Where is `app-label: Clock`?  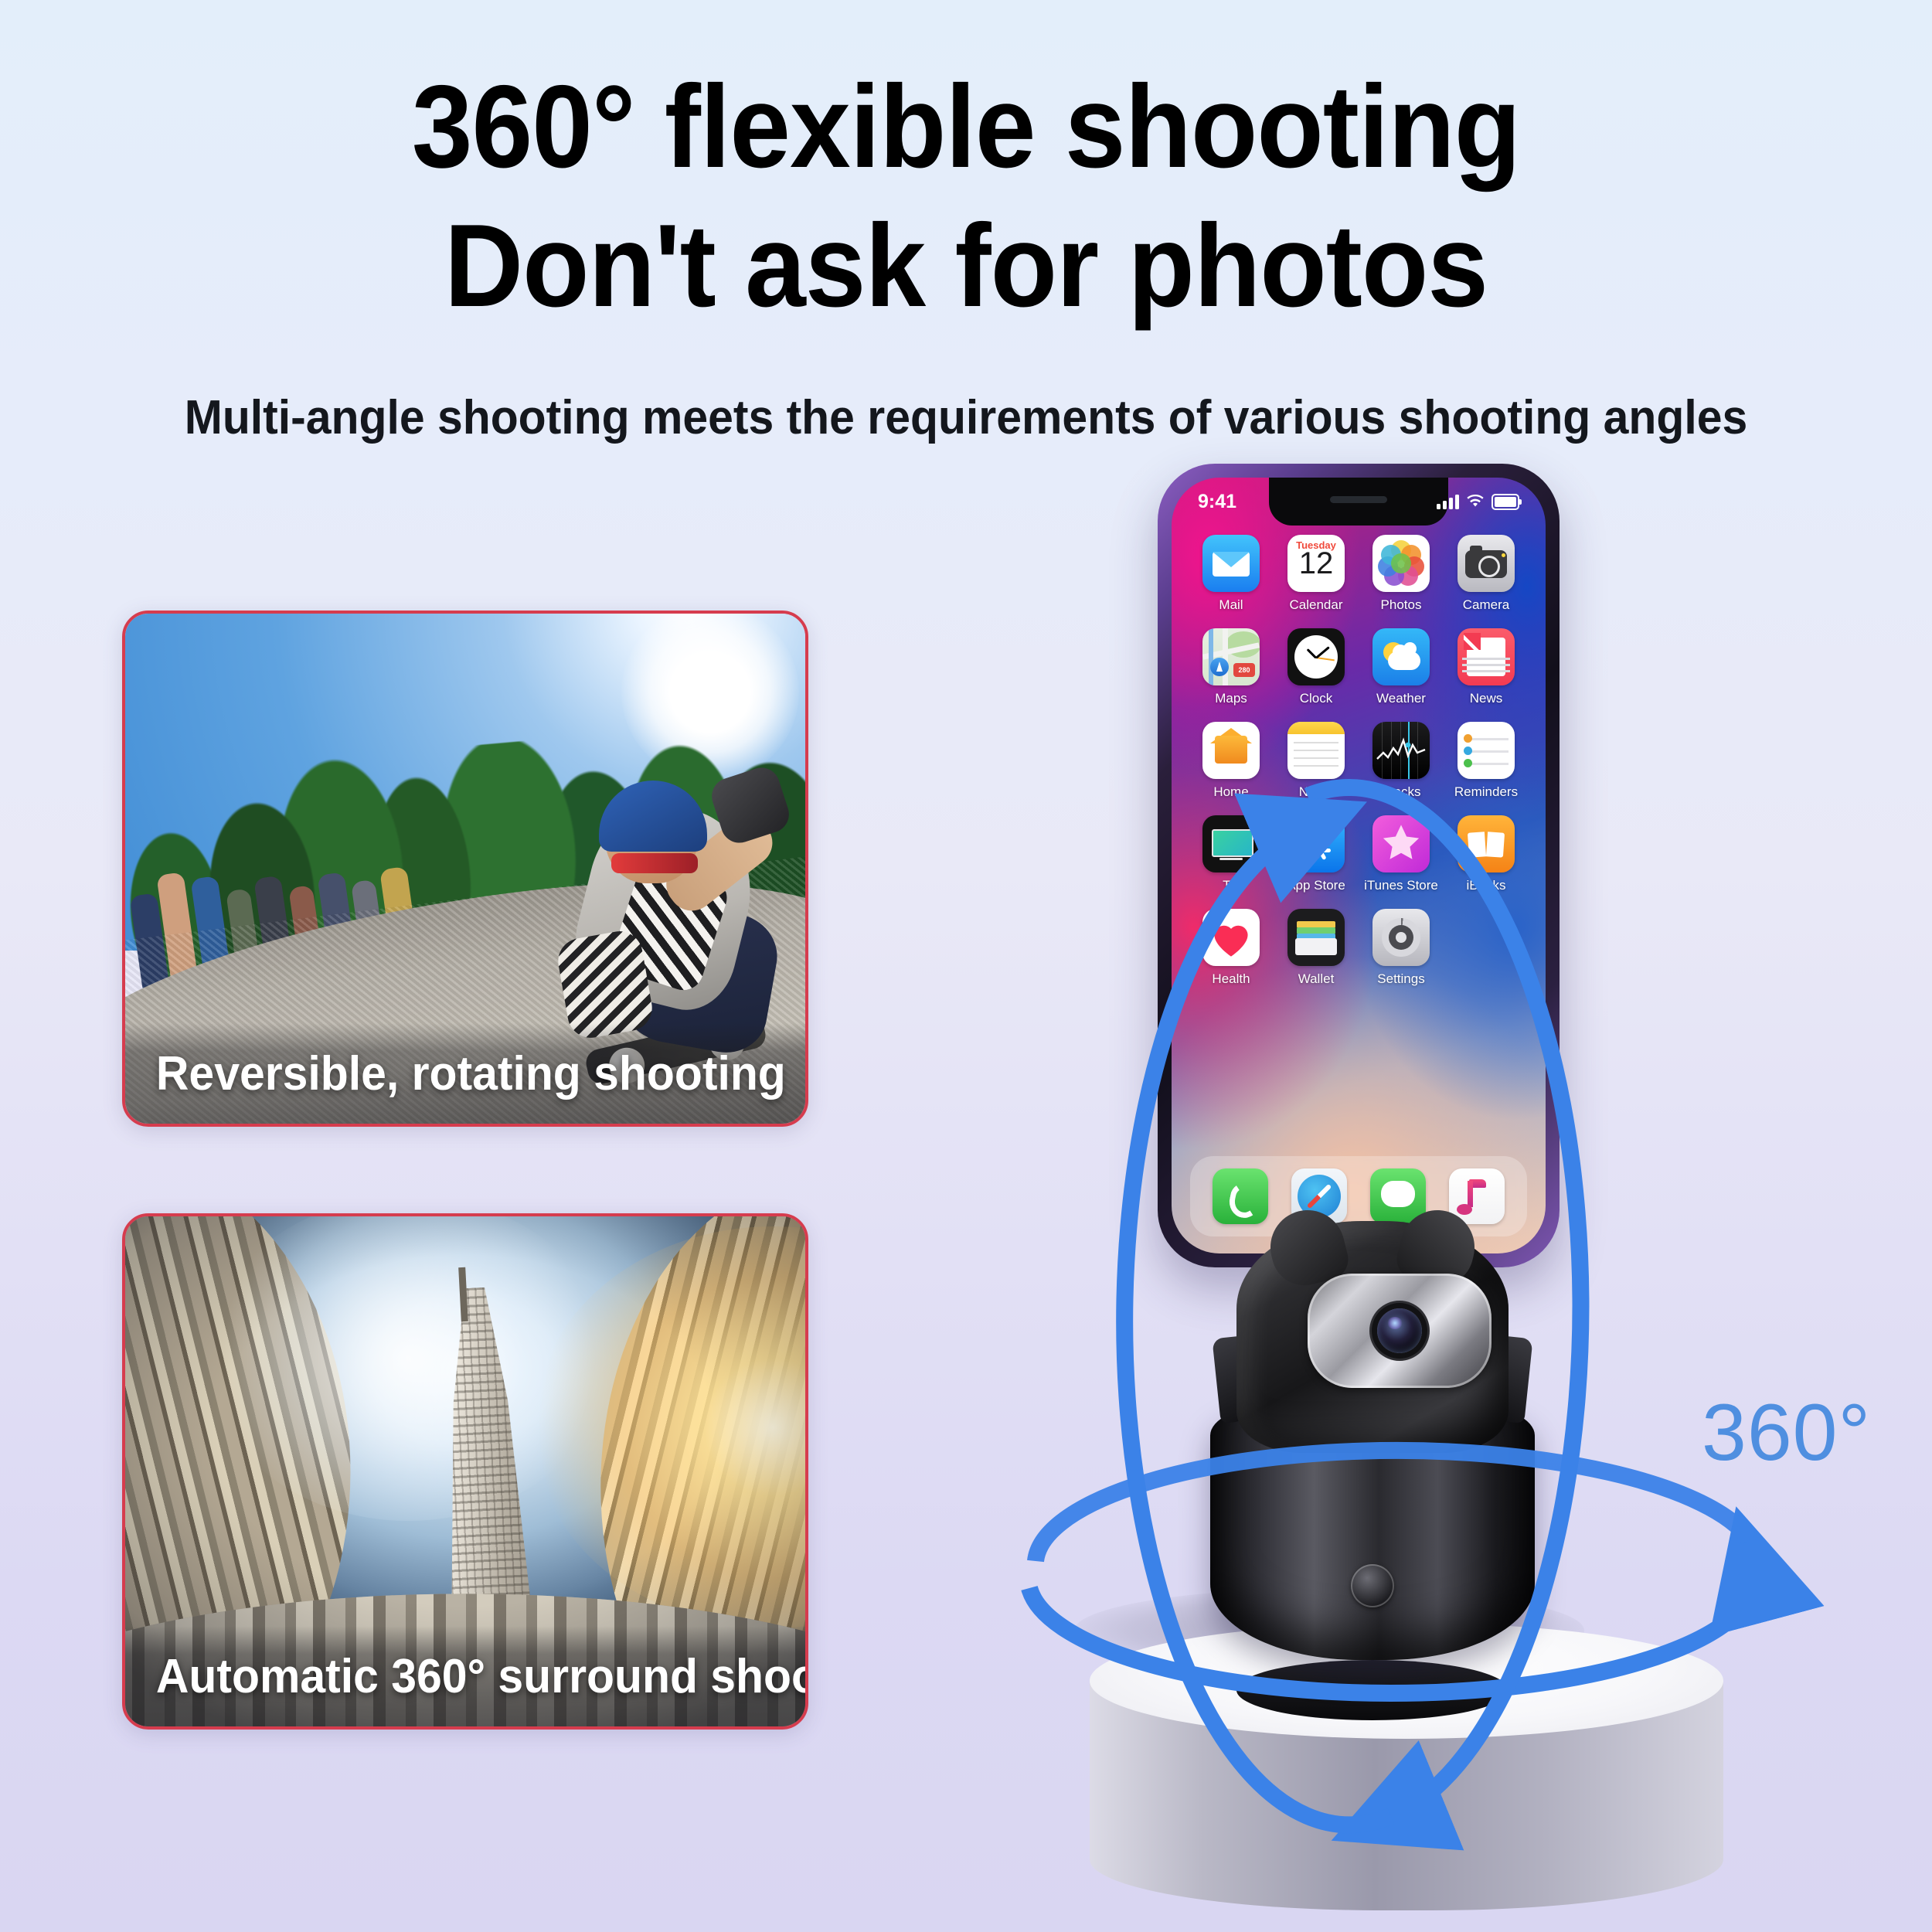 app-label: Clock is located at coordinates (1316, 699).